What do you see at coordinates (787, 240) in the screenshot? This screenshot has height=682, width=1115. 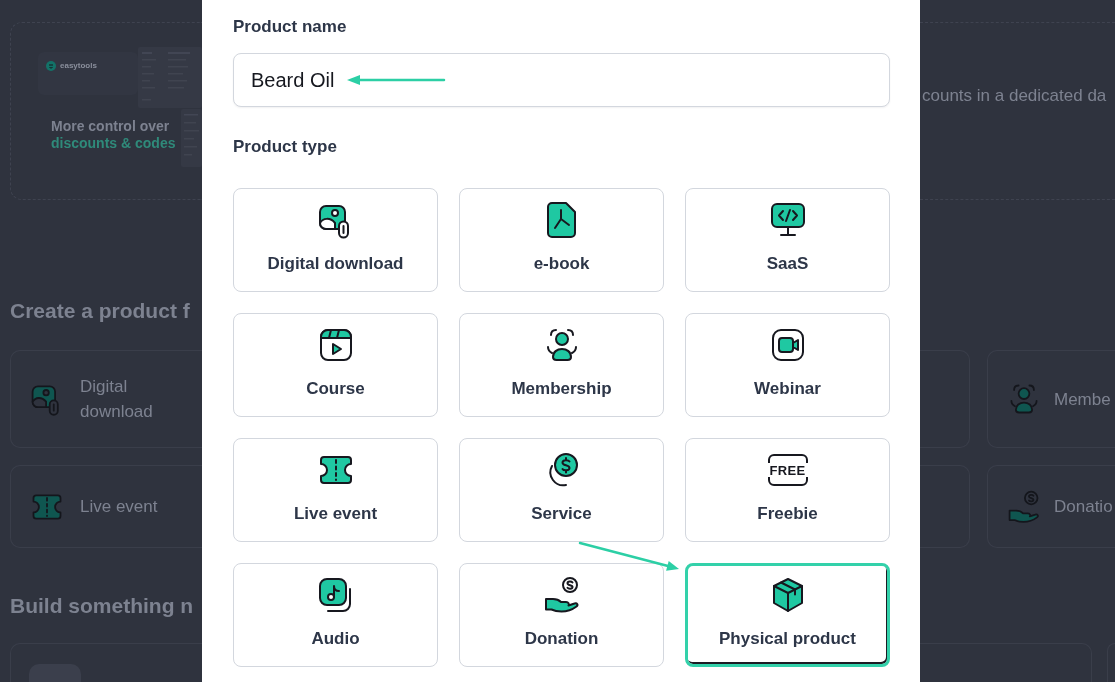 I see `product-type-card: SaaS` at bounding box center [787, 240].